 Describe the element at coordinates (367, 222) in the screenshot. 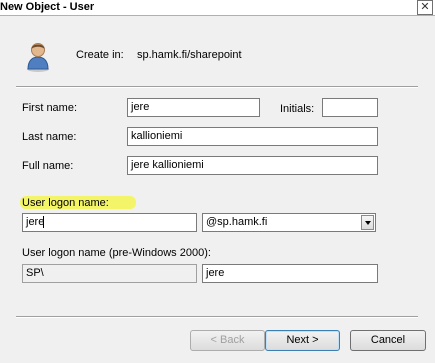

I see `chevron-down-icon` at that location.